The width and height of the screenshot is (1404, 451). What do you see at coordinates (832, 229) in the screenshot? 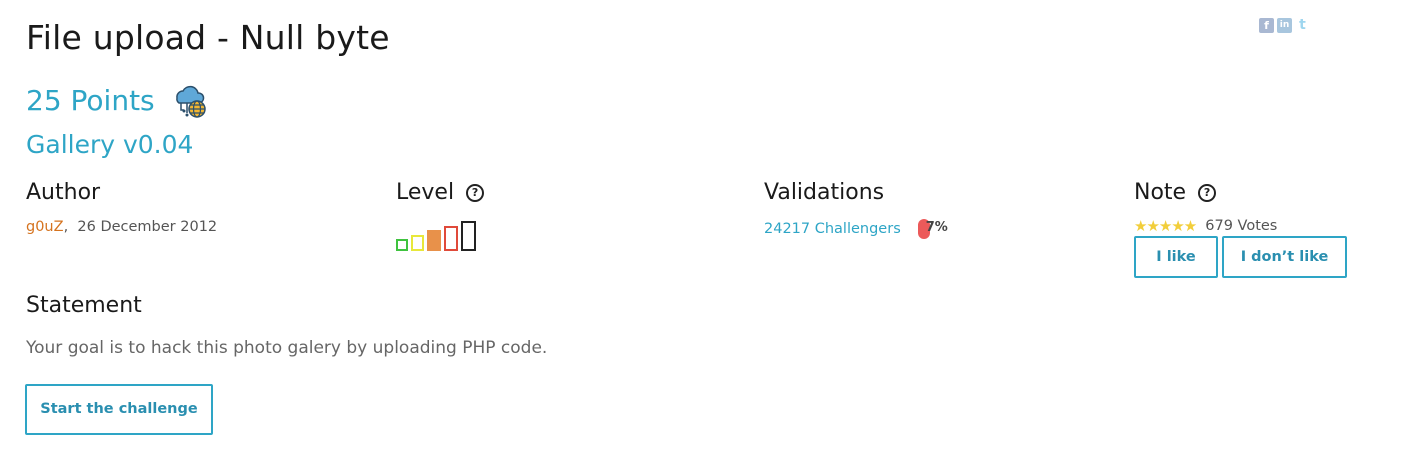
I see `challengers-link: 24217 Challengers` at bounding box center [832, 229].